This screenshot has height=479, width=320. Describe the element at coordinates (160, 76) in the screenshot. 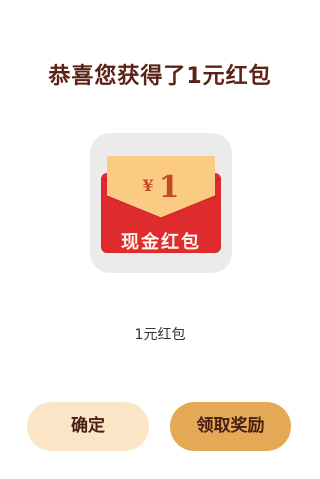

I see `dialog-title: 恭喜您获得了1元红包` at that location.